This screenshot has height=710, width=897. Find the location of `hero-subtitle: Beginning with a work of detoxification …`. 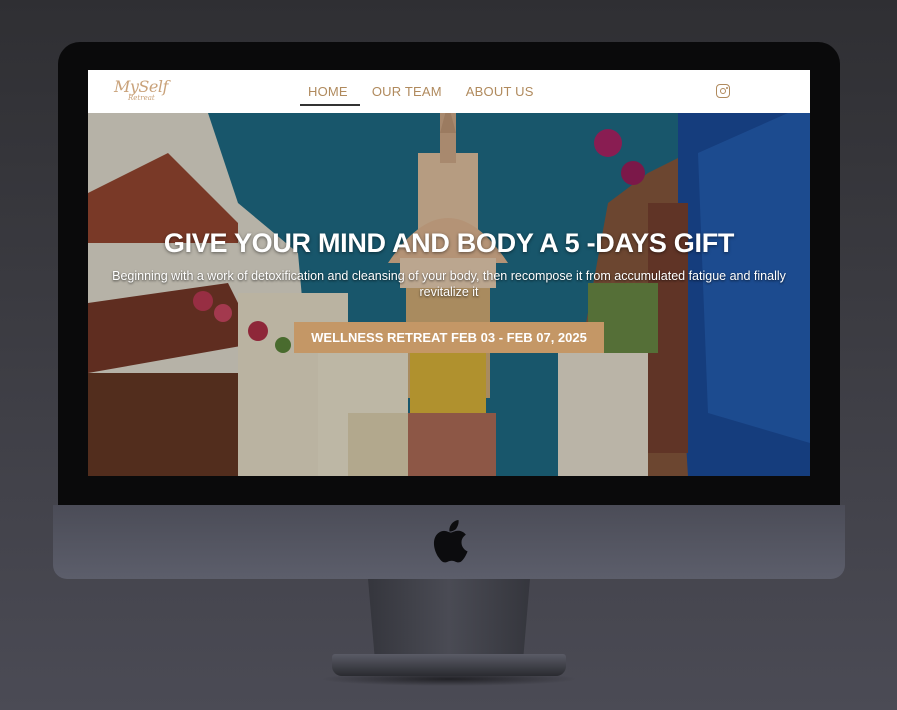

hero-subtitle: Beginning with a work of detoxification … is located at coordinates (449, 284).